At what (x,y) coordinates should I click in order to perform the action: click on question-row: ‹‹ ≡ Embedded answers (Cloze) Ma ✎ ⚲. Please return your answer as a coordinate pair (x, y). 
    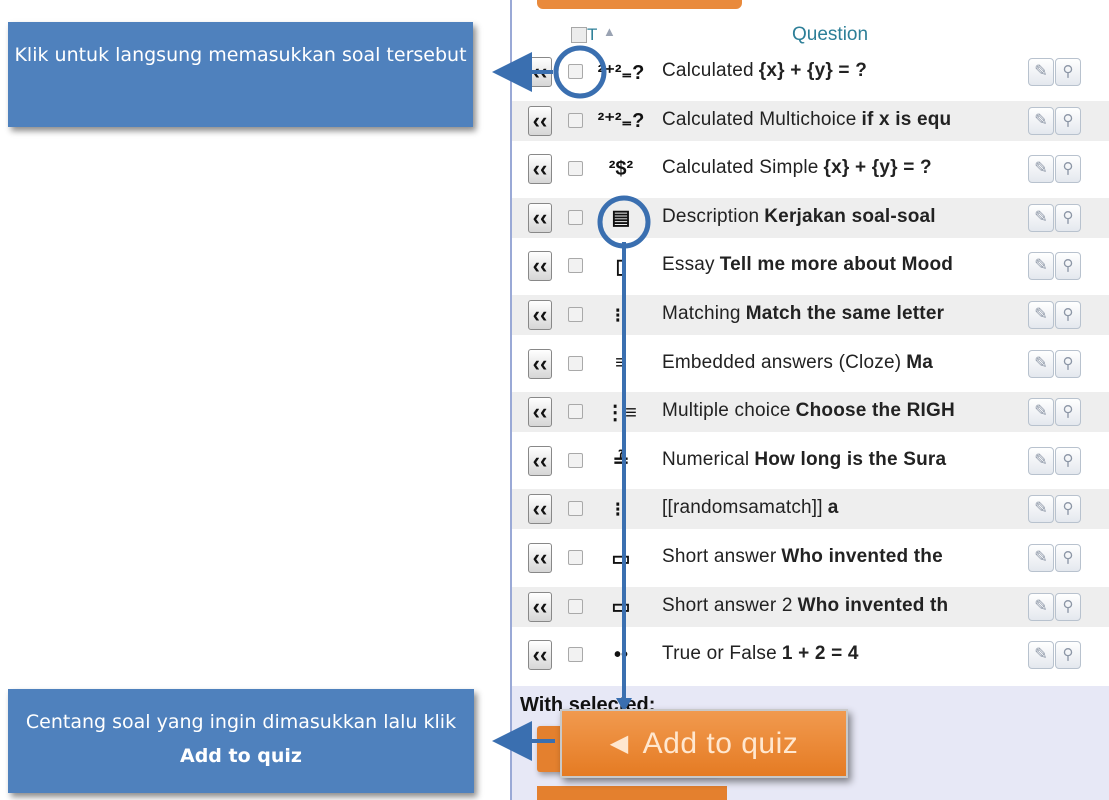
    Looking at the image, I should click on (810, 364).